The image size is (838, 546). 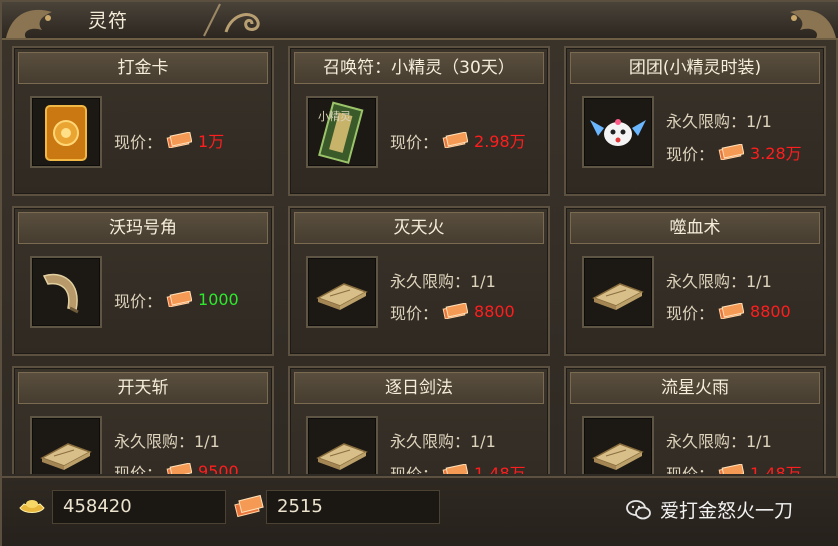 I want to click on item-name: 开天斩, so click(x=143, y=388).